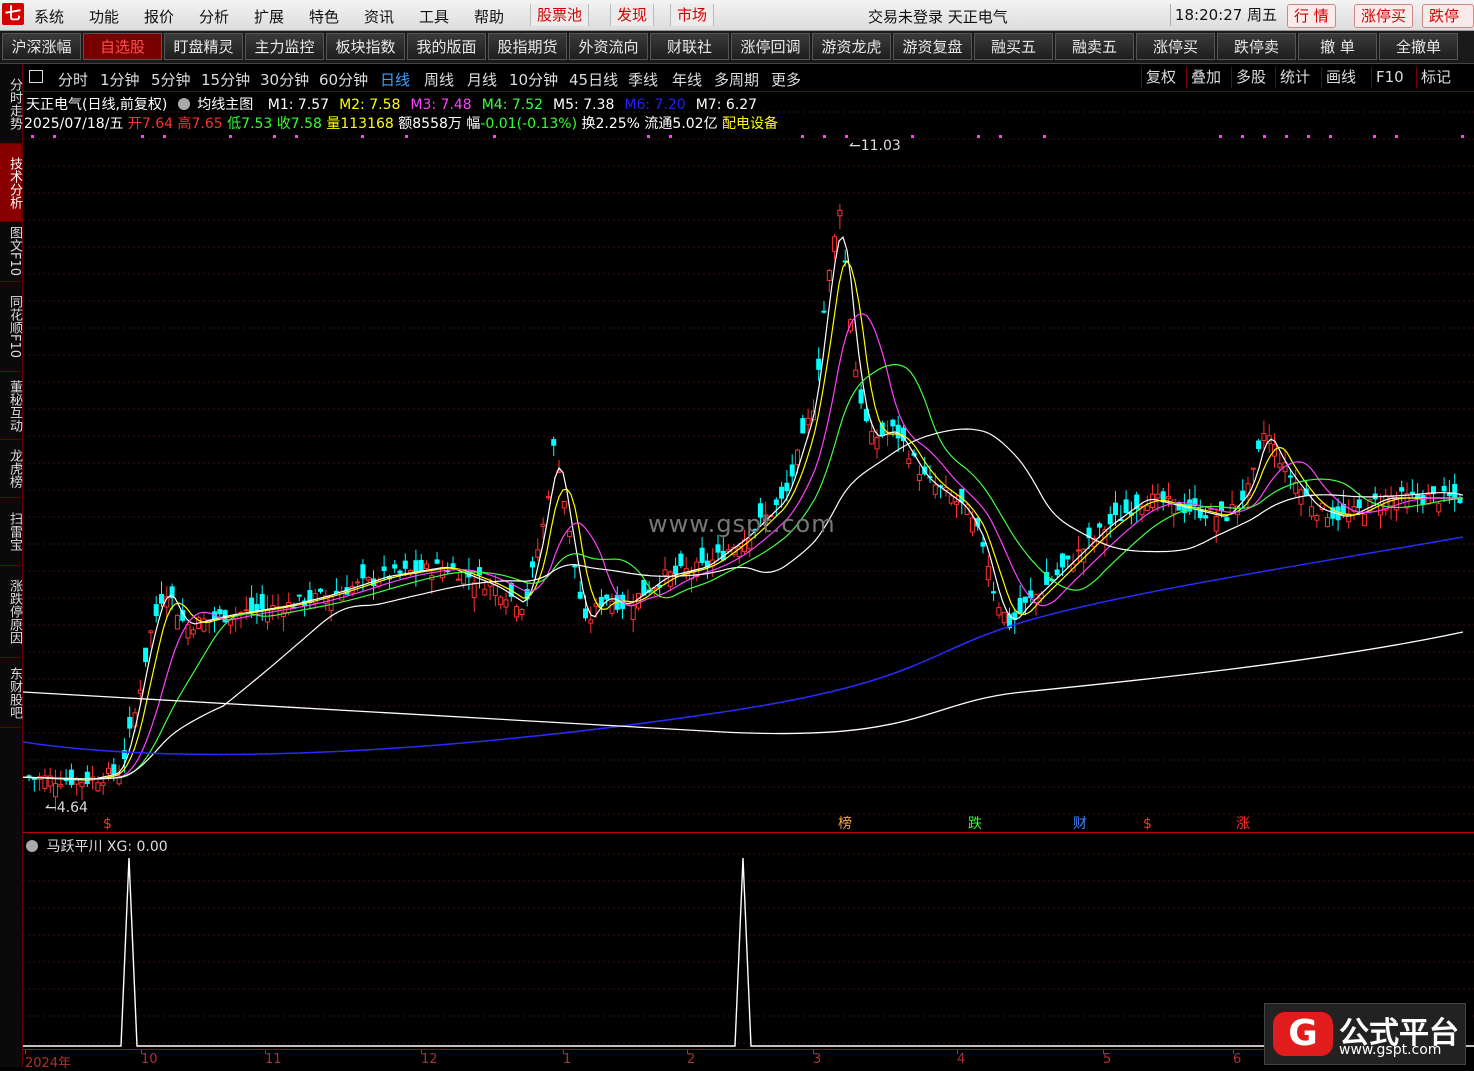  What do you see at coordinates (11, 183) in the screenshot?
I see `side-tab: 技术分析` at bounding box center [11, 183].